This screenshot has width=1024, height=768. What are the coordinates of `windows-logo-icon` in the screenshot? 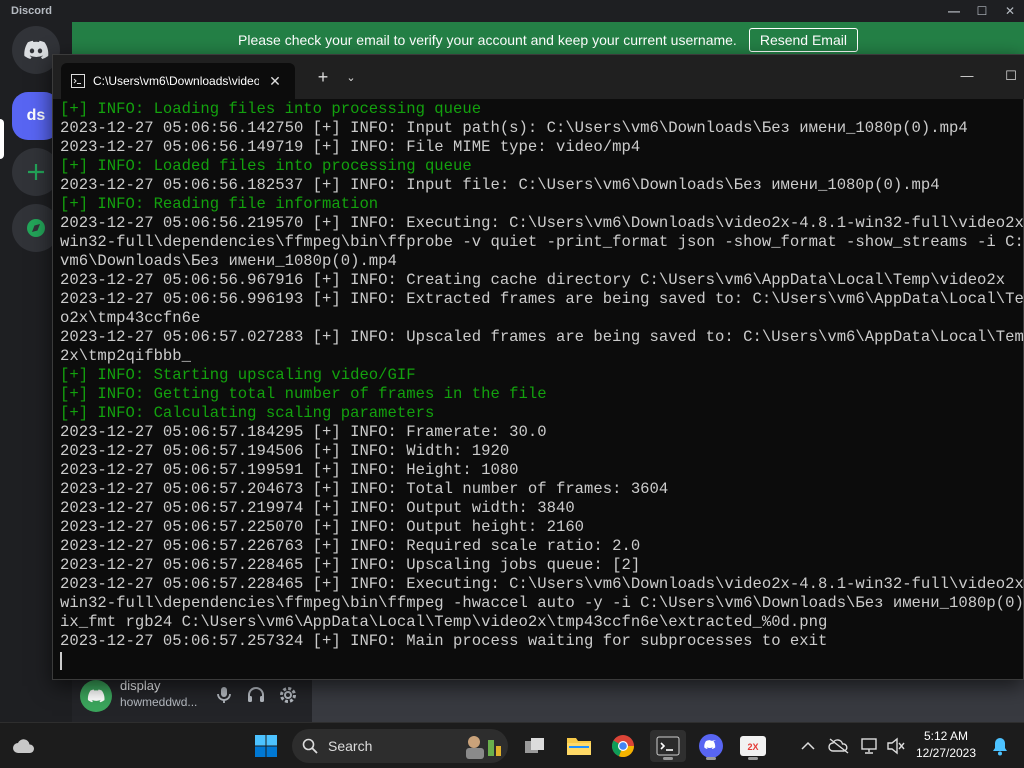 It's located at (266, 746).